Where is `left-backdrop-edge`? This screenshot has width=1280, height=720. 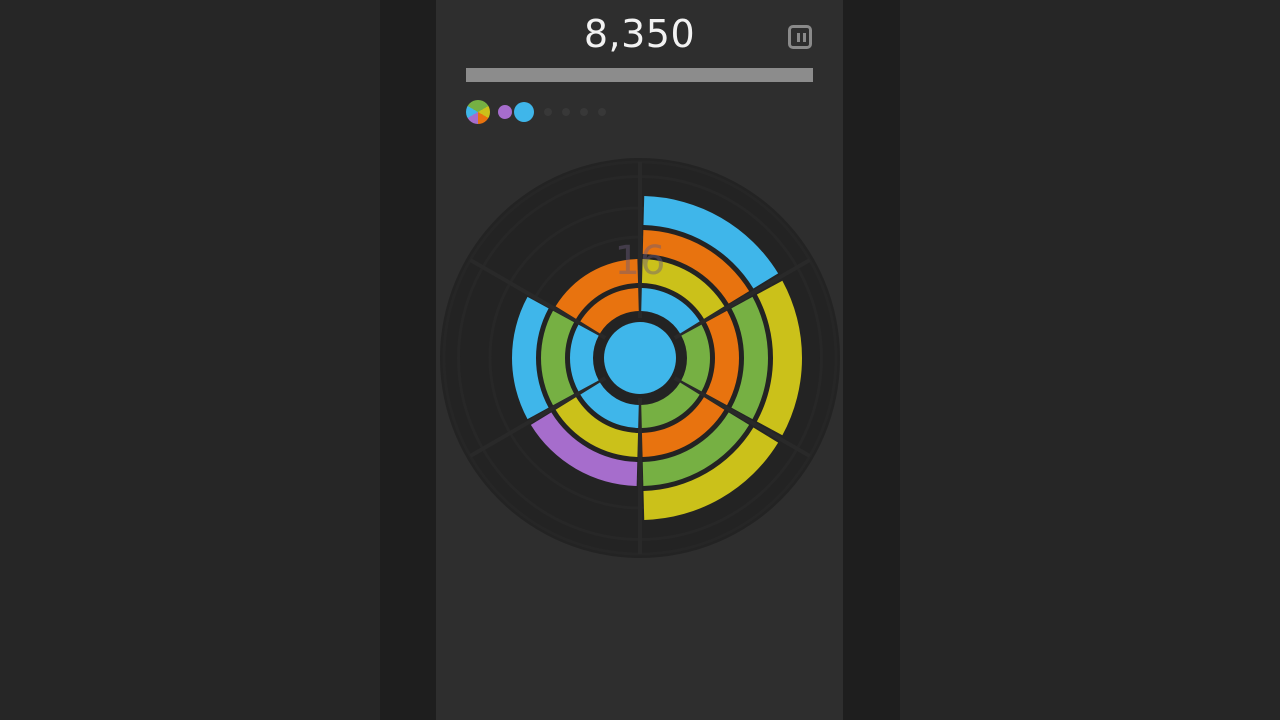 left-backdrop-edge is located at coordinates (408, 360).